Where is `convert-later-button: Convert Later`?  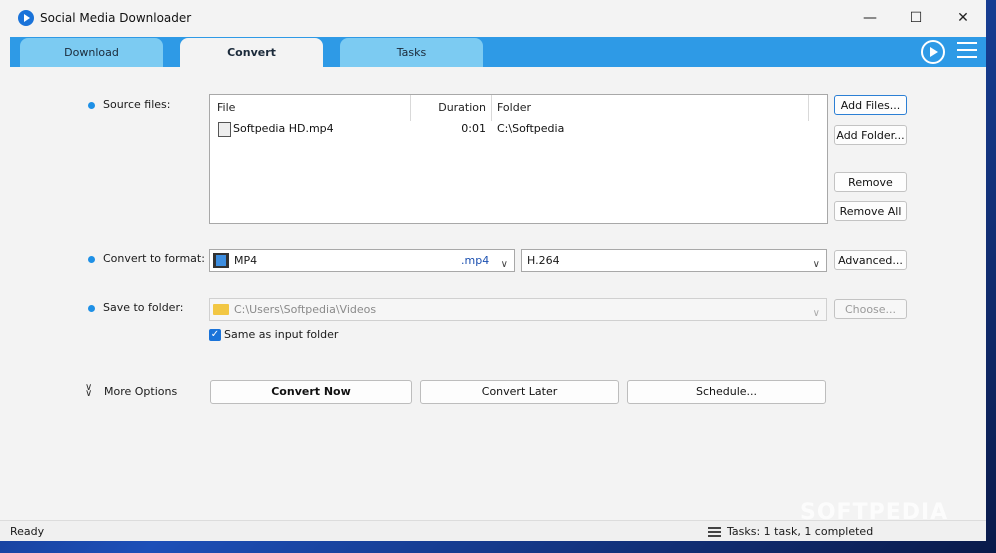 convert-later-button: Convert Later is located at coordinates (519, 392).